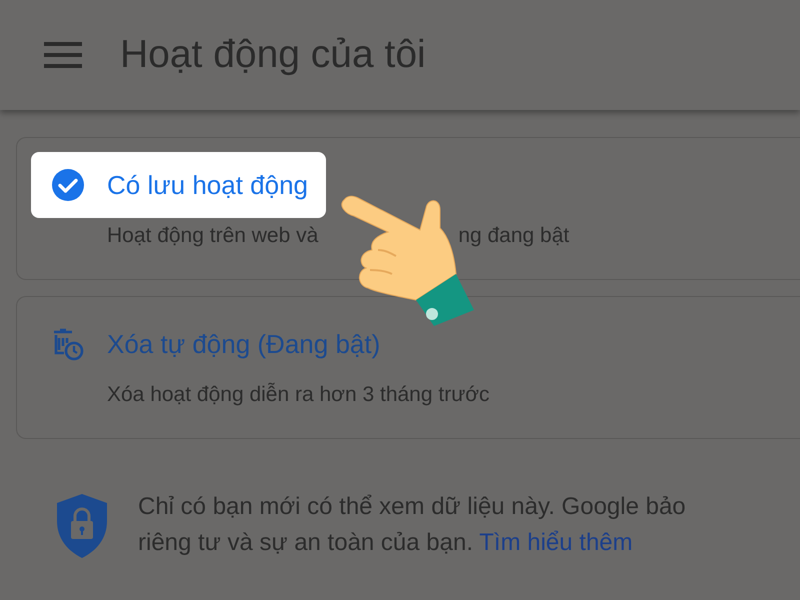  What do you see at coordinates (298, 395) in the screenshot?
I see `card-subtitle: Xóa hoạt động diễn ra hơn 3 tháng trước` at bounding box center [298, 395].